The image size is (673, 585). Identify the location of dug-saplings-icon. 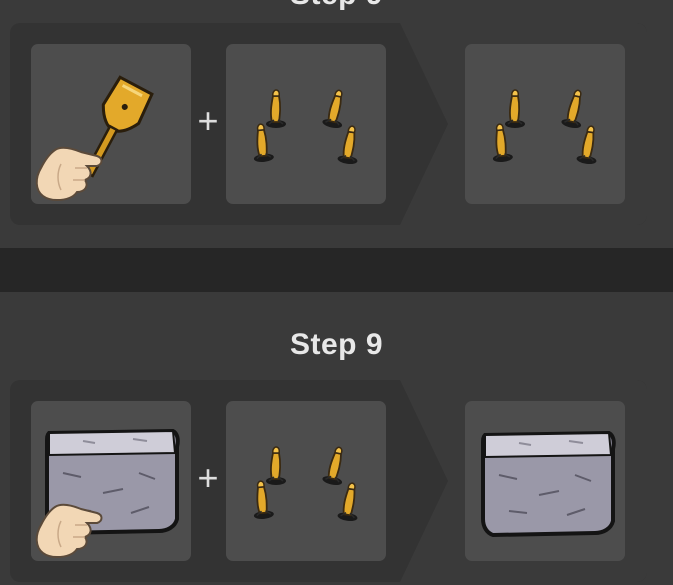
(545, 124).